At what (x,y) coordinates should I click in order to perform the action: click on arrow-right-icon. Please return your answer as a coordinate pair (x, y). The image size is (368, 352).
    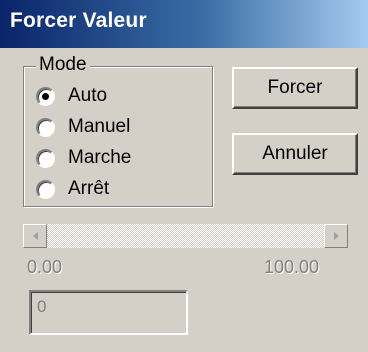
    Looking at the image, I should click on (336, 236).